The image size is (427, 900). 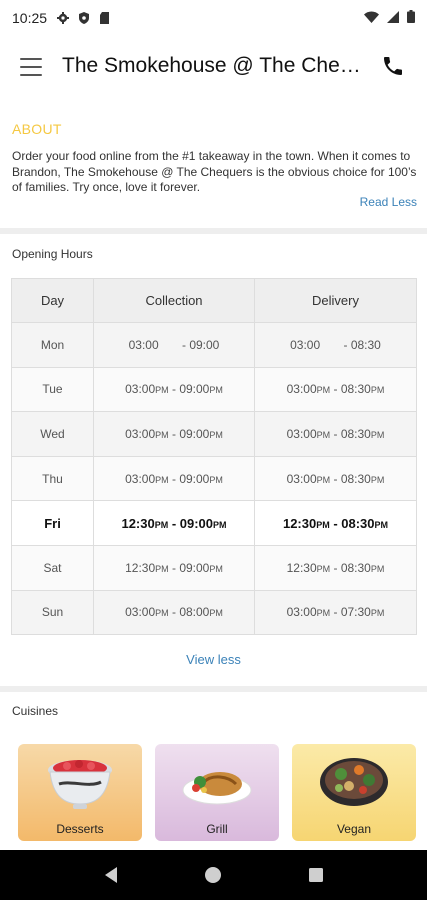 I want to click on home-icon, so click(x=213, y=875).